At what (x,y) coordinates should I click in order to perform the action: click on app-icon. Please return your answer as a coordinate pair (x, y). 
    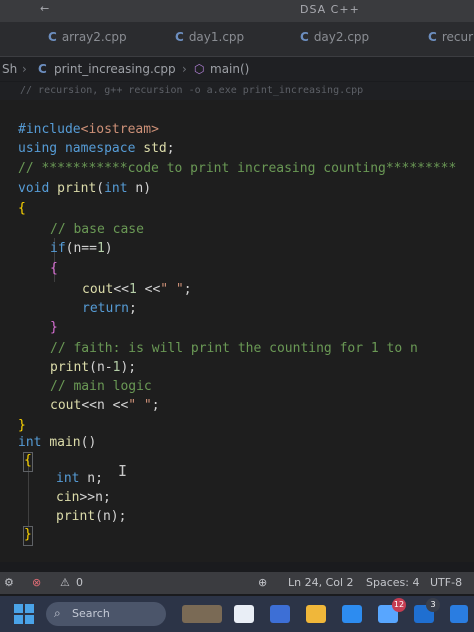
    Looking at the image, I should click on (459, 614).